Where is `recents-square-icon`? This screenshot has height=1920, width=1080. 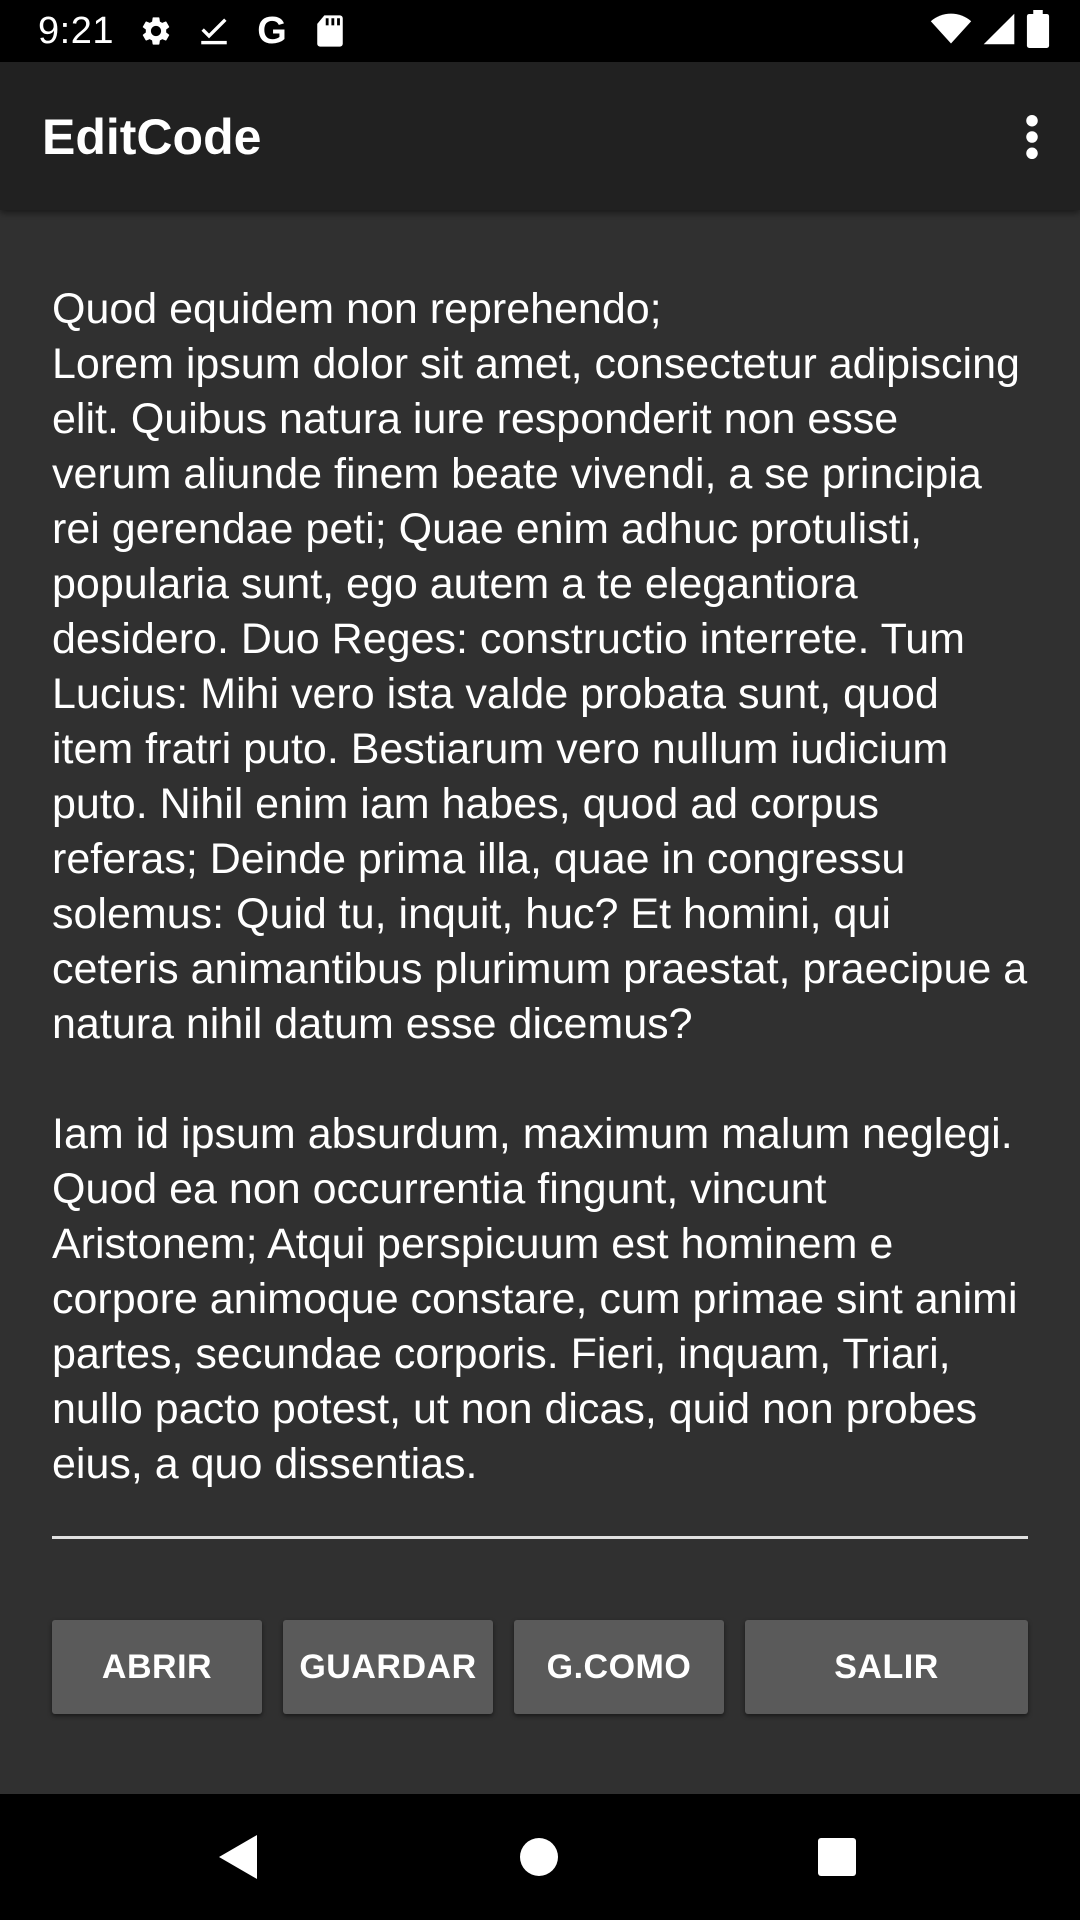
recents-square-icon is located at coordinates (837, 1857).